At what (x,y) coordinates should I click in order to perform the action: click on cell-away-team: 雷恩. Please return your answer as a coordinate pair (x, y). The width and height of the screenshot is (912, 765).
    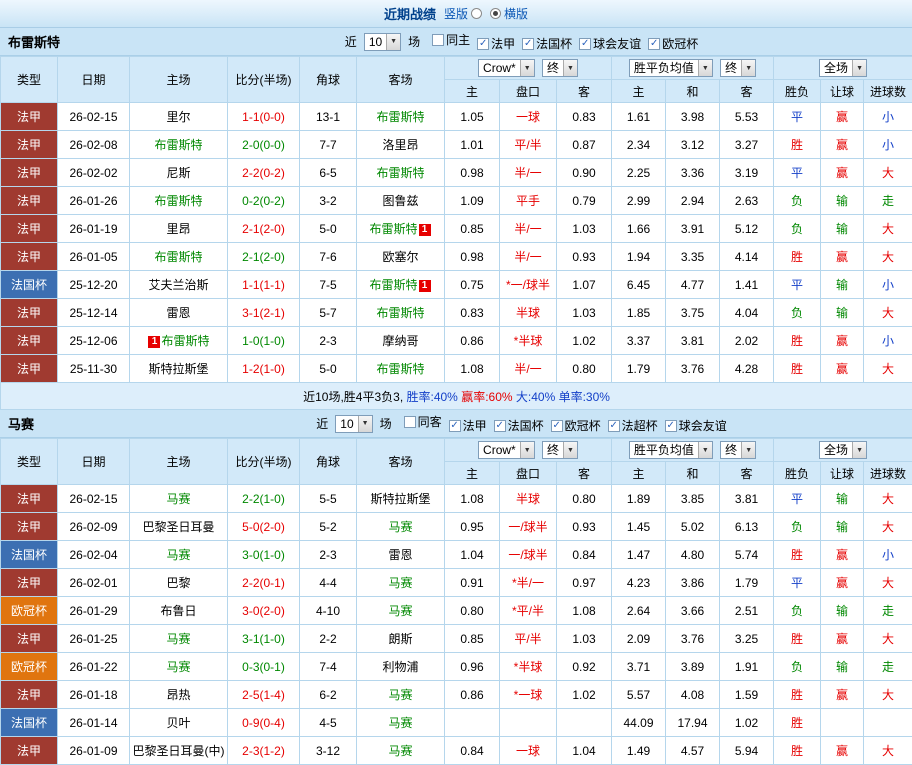
    Looking at the image, I should click on (401, 555).